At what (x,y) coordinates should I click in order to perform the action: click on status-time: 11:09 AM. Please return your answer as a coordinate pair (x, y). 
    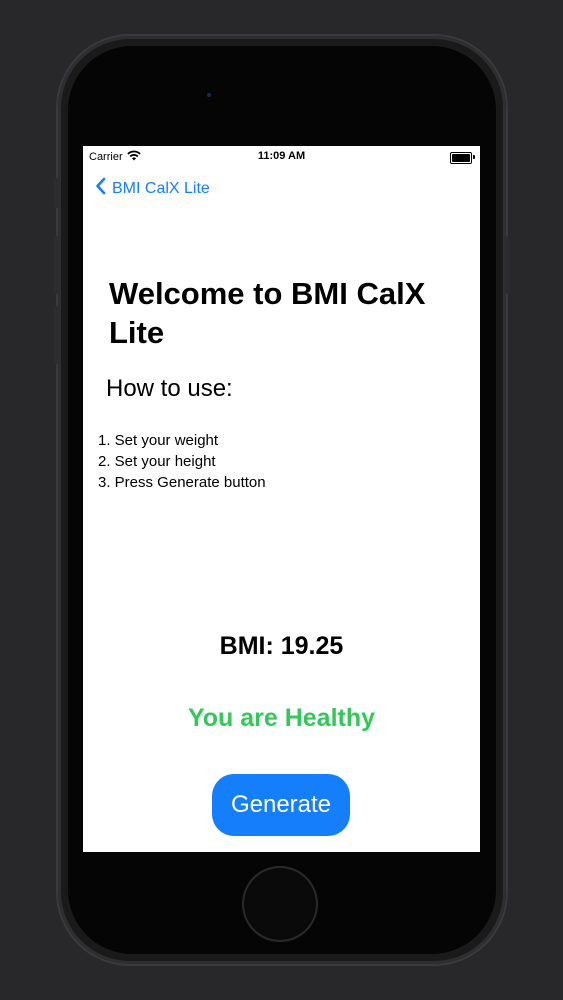
    Looking at the image, I should click on (281, 156).